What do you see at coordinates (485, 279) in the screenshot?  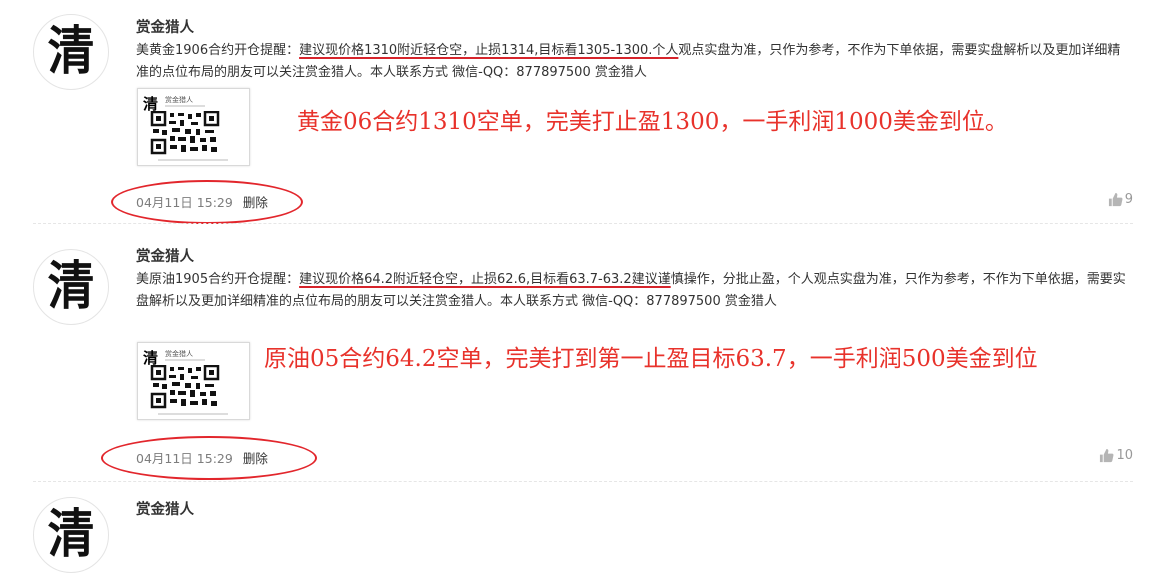 I see `post-text-highlight: 建议现价格64.2附近轻仓空，止损62.6,目标看63.7-63.2建议谨` at bounding box center [485, 279].